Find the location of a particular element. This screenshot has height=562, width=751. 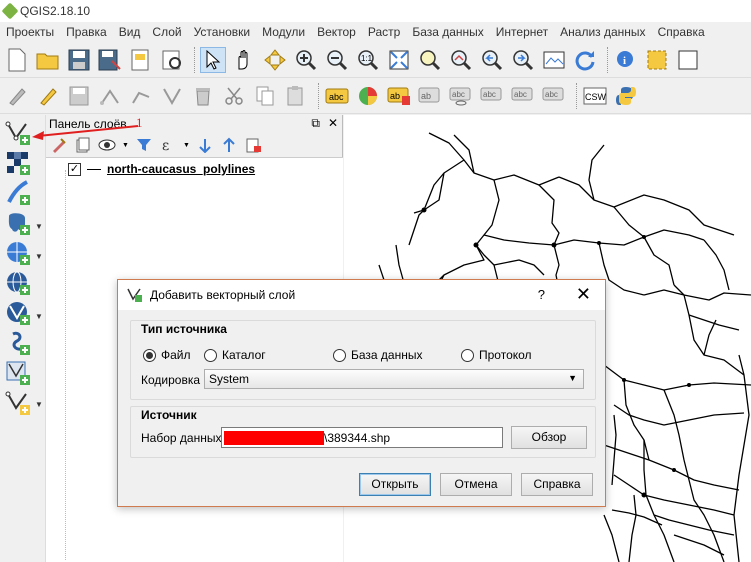

pin-labels-icon: ab is located at coordinates (430, 96).